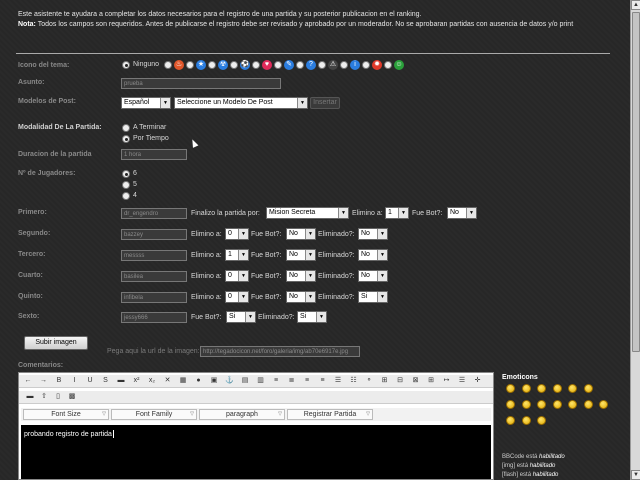 The image size is (640, 480). What do you see at coordinates (300, 65) in the screenshot?
I see `icon-radio-question` at bounding box center [300, 65].